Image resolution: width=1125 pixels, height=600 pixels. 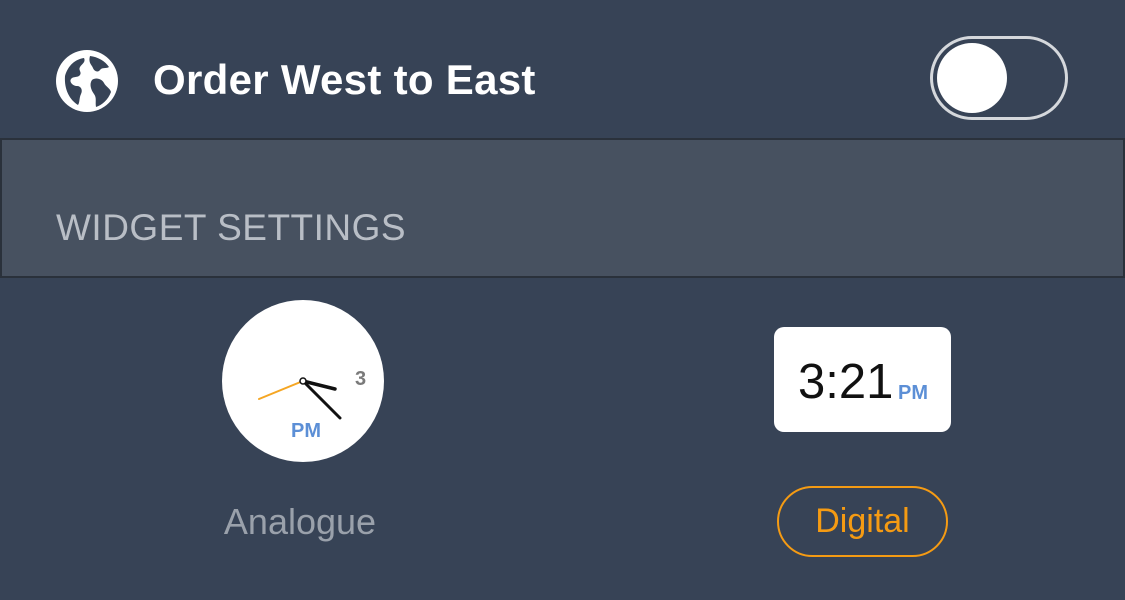 I want to click on page-title: Order West to East, so click(x=344, y=79).